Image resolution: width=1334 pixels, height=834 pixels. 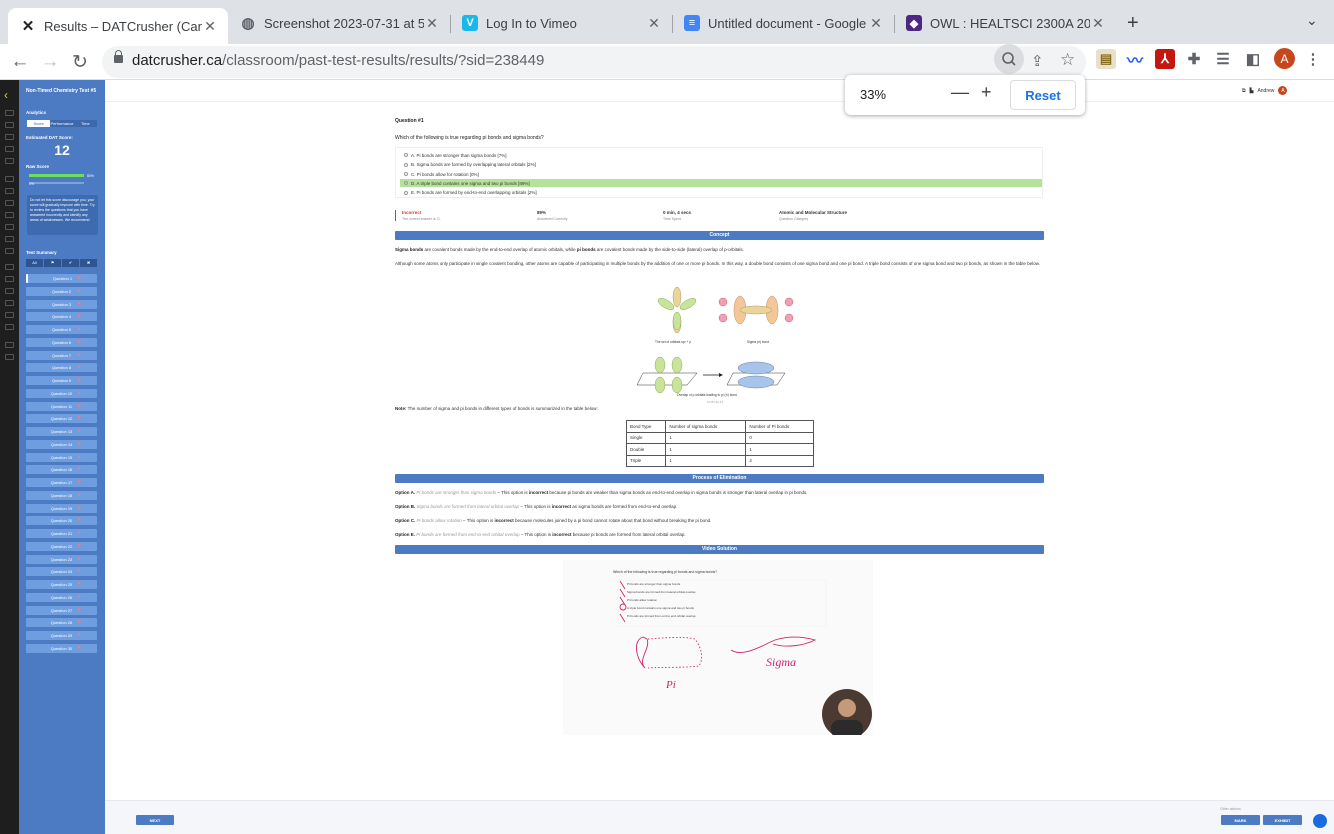 What do you see at coordinates (61, 393) in the screenshot?
I see `question-list-item: Question 10 ✖` at bounding box center [61, 393].